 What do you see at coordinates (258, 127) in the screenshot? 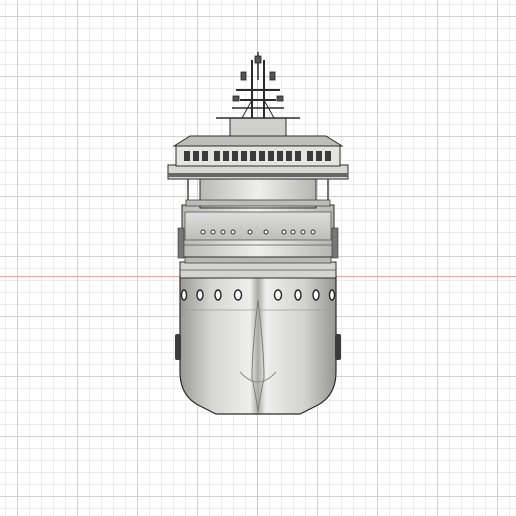
I see `mast-platform` at bounding box center [258, 127].